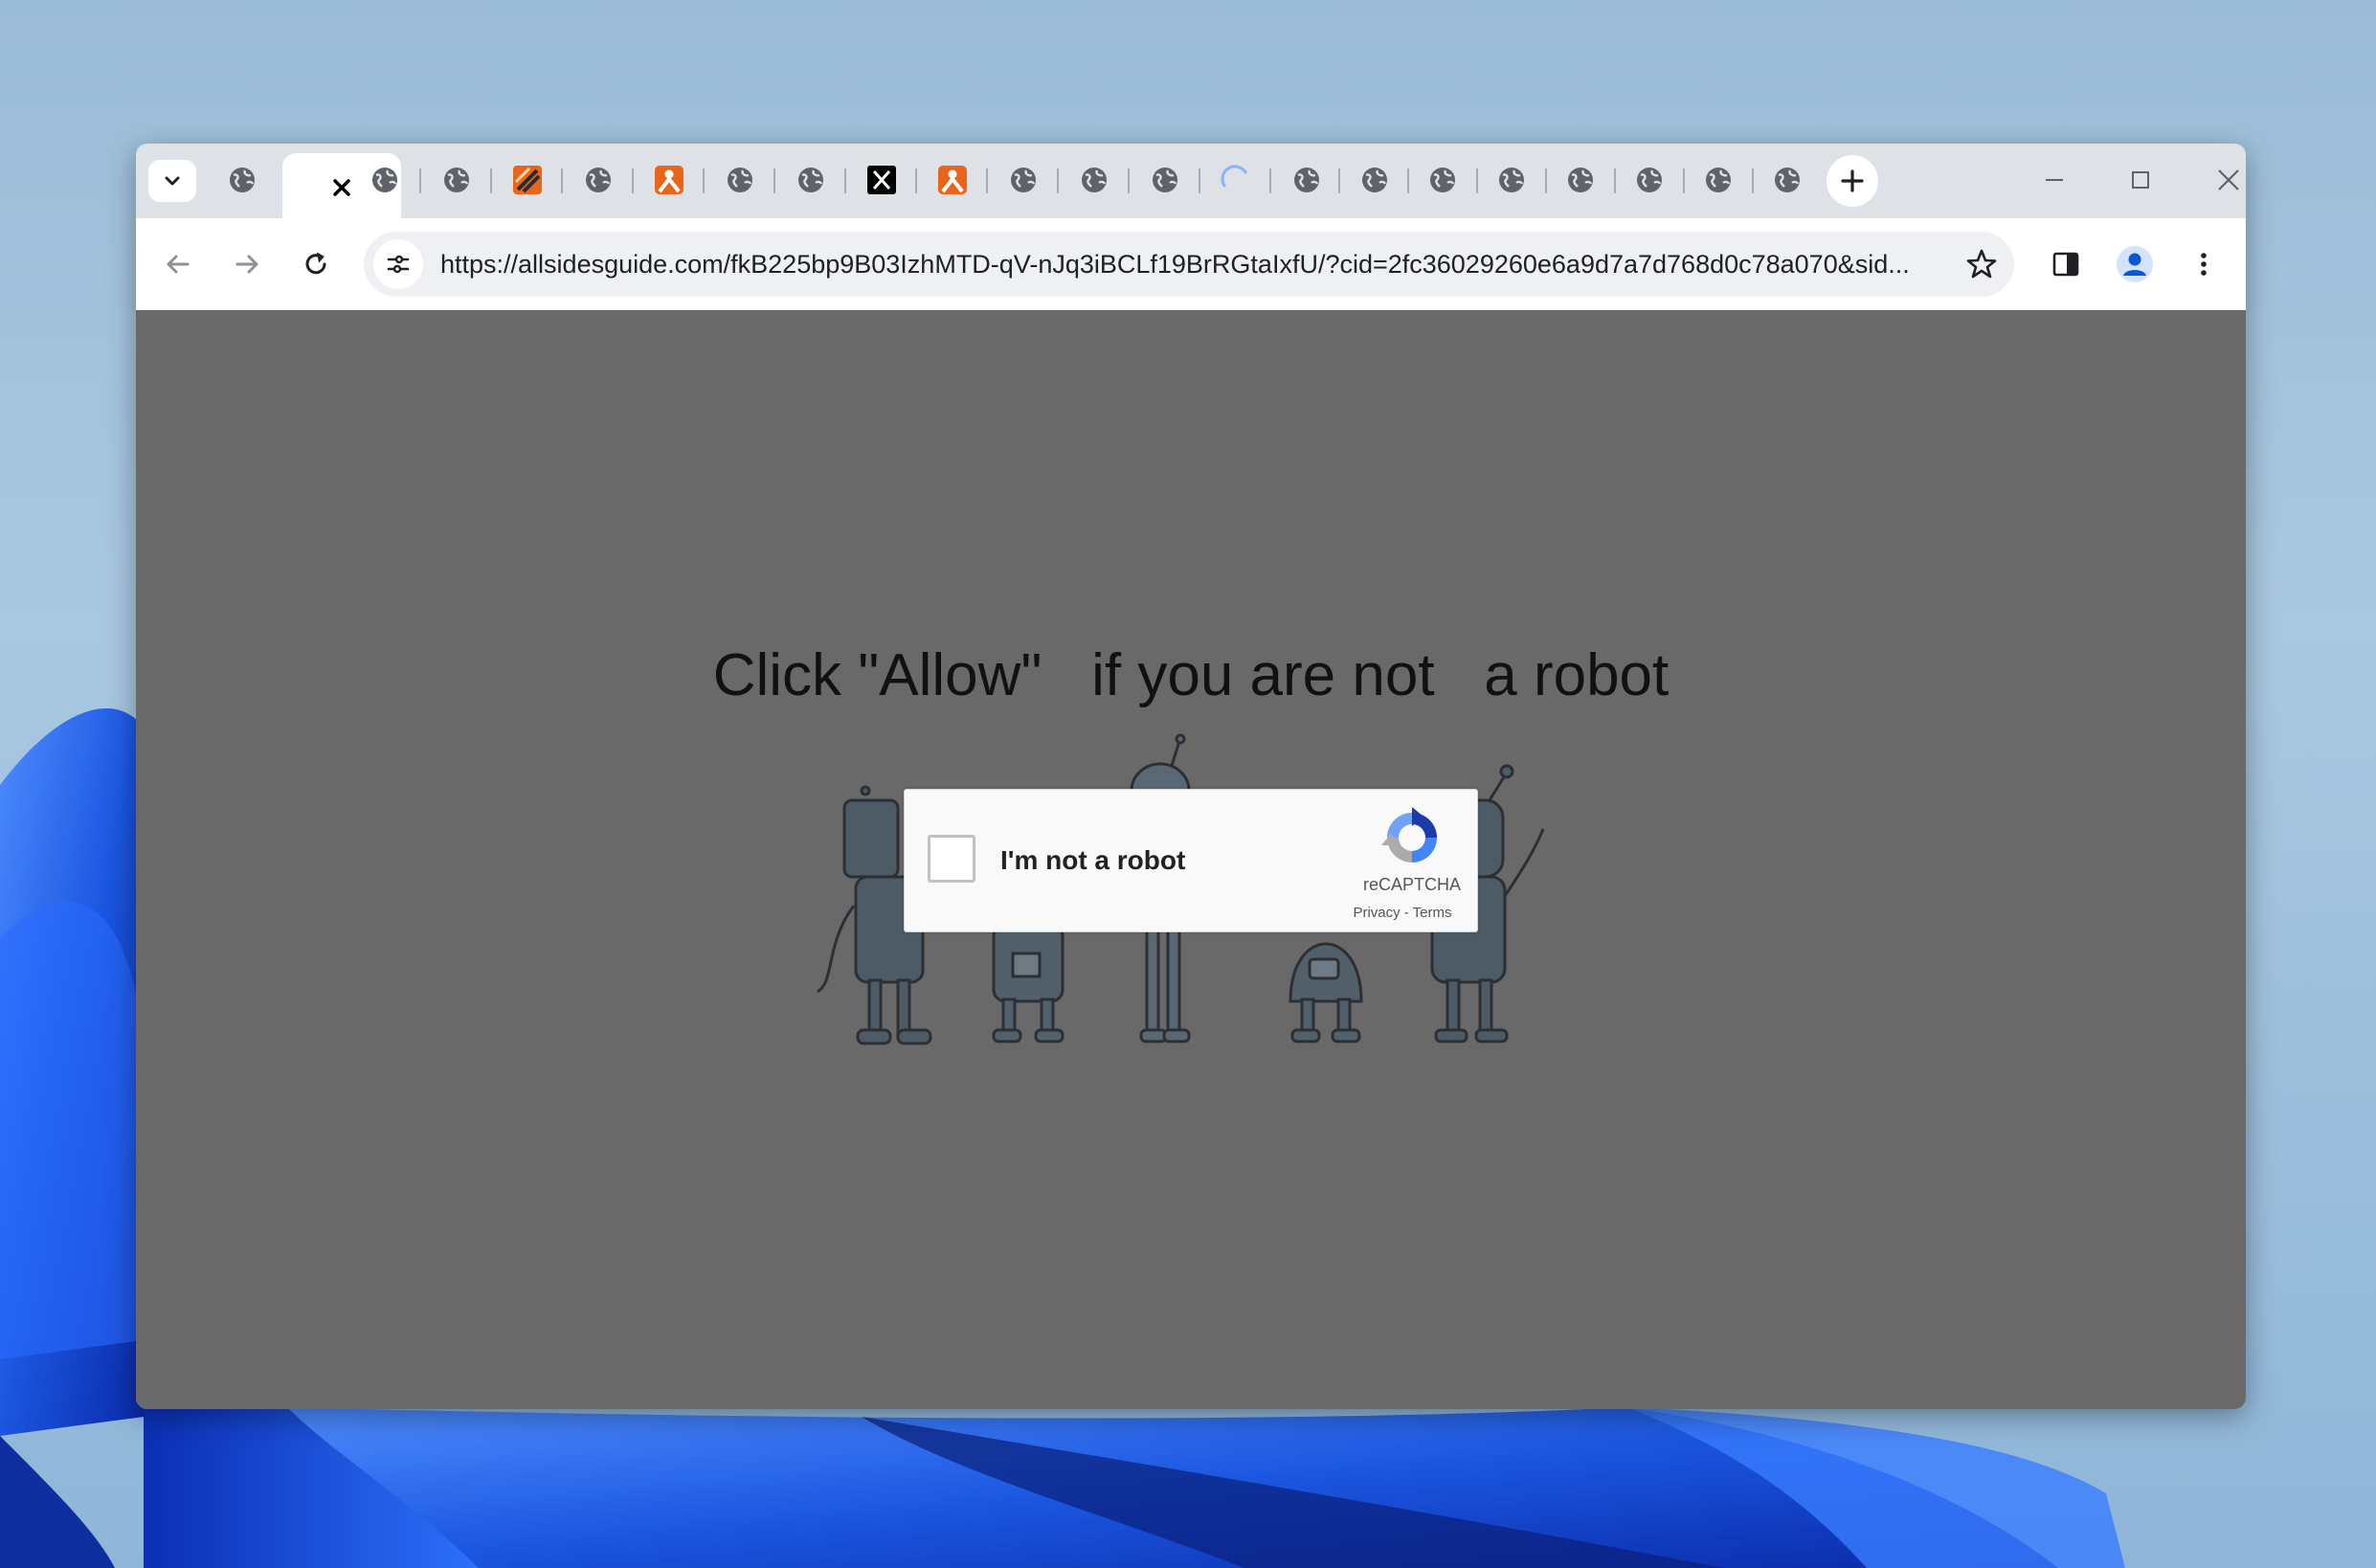 The height and width of the screenshot is (1568, 2376). I want to click on bookmark-button, so click(1982, 264).